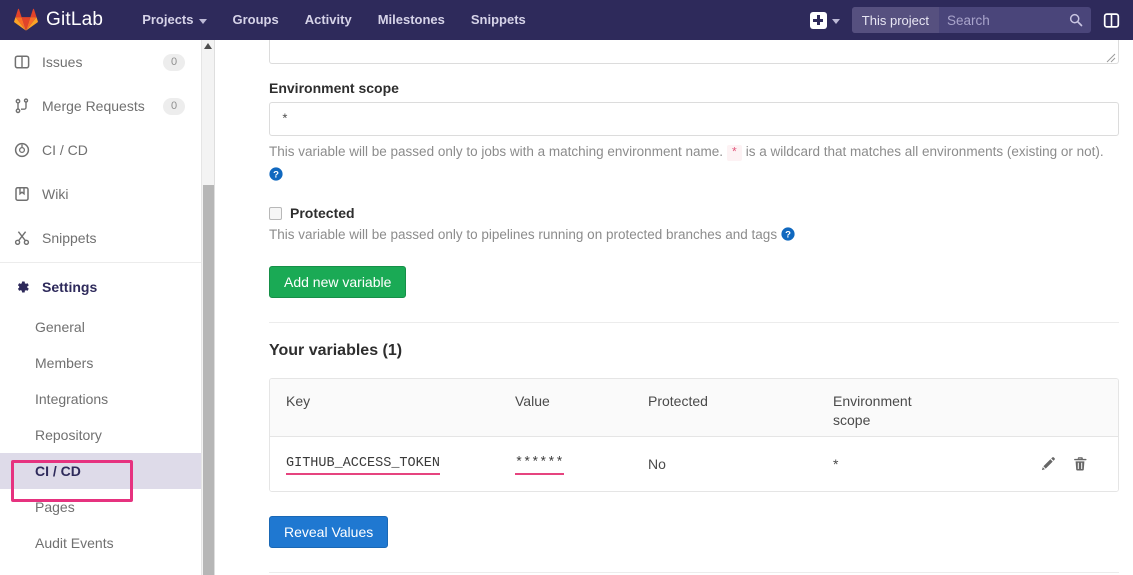  What do you see at coordinates (338, 282) in the screenshot?
I see `add-new-variable-button: Add new variable` at bounding box center [338, 282].